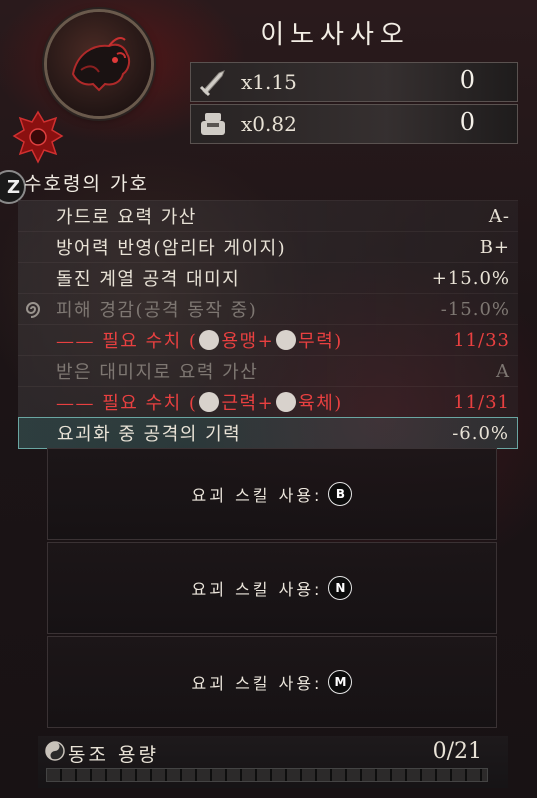 This screenshot has width=537, height=798. Describe the element at coordinates (286, 340) in the screenshot. I see `skill-stat-icon` at that location.